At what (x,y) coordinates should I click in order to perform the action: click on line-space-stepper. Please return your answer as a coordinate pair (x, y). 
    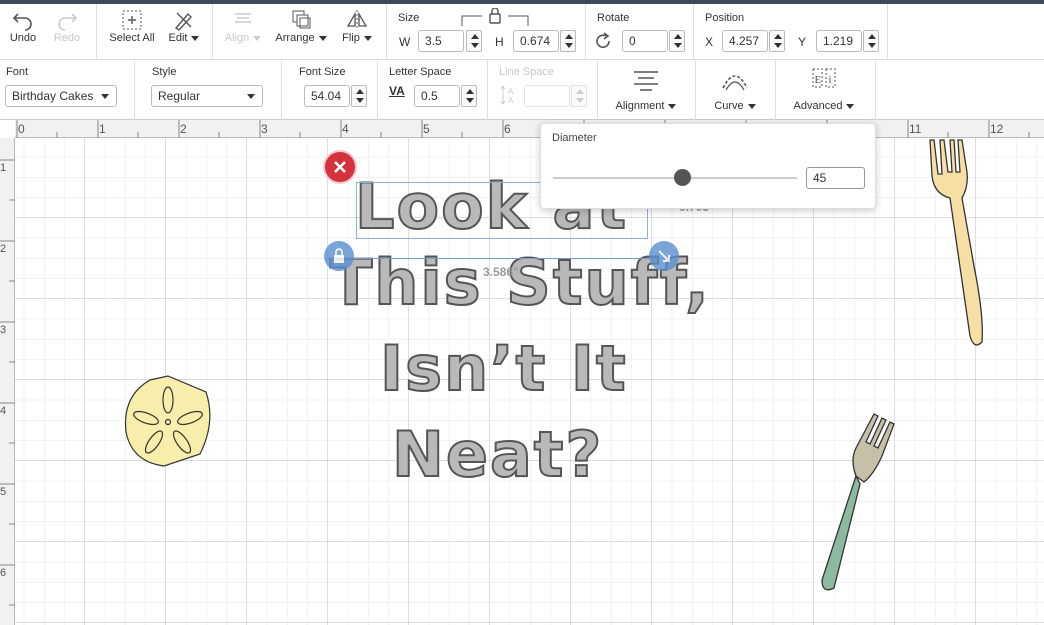
    Looking at the image, I should click on (579, 96).